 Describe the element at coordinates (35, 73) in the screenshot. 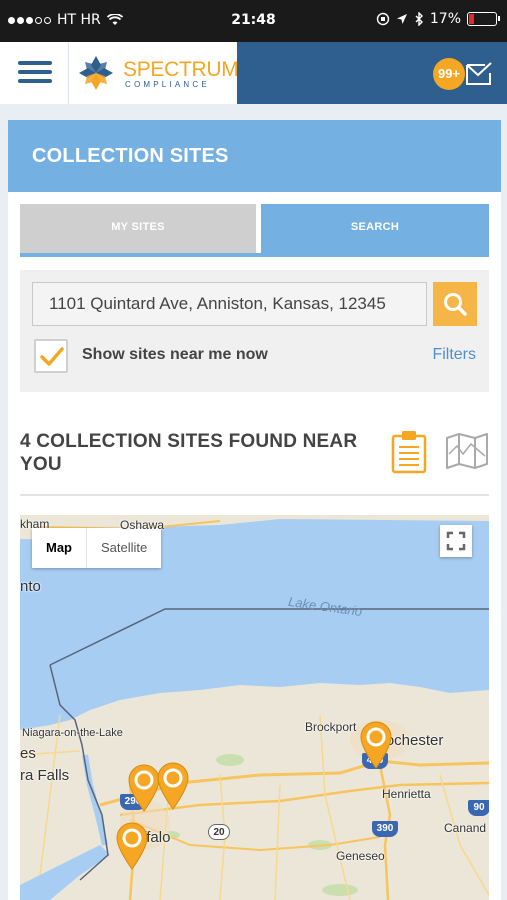

I see `hamburger-menu-icon` at that location.